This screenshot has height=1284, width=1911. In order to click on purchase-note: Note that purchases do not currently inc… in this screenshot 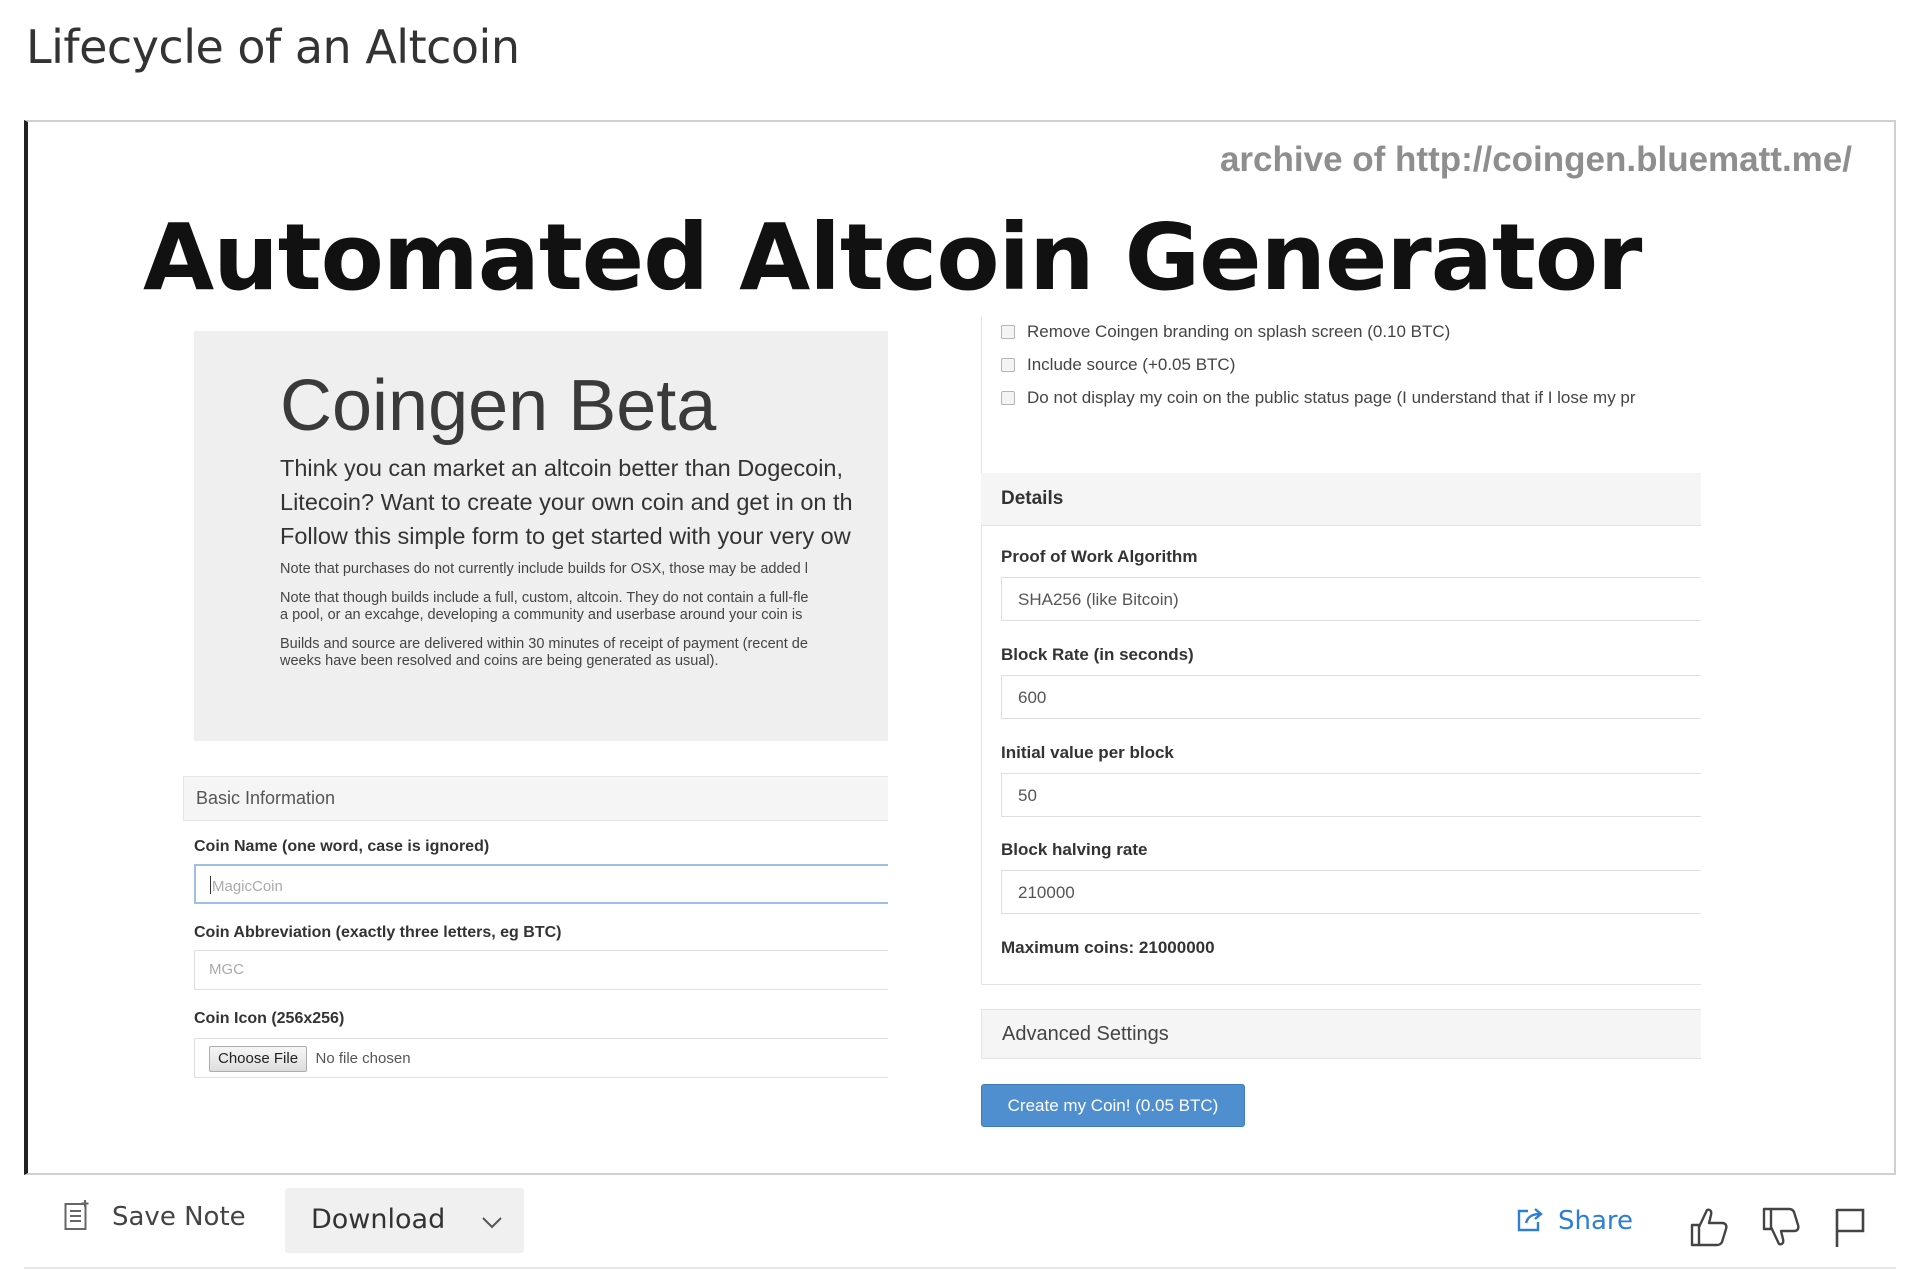, I will do `click(584, 569)`.